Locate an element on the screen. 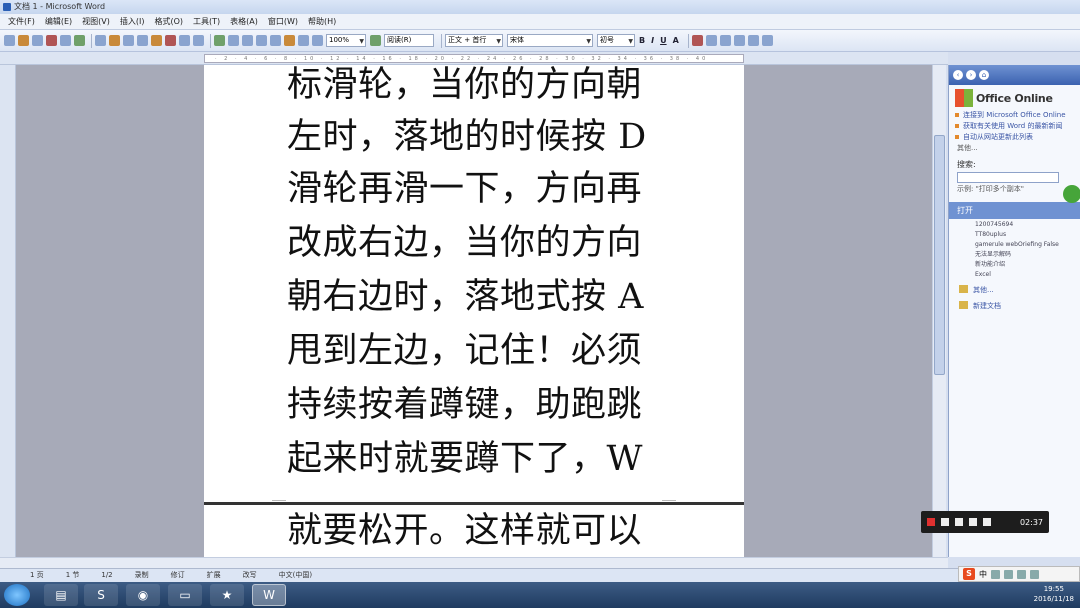 The width and height of the screenshot is (1080, 608). ime-tools-icon is located at coordinates (1034, 574).